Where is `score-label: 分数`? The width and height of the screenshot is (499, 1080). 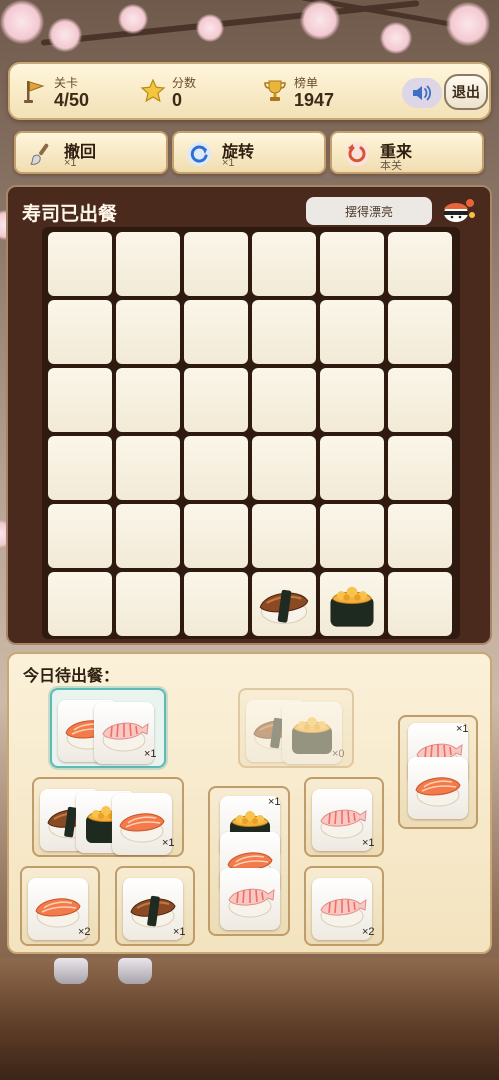
score-label: 分数 is located at coordinates (184, 83).